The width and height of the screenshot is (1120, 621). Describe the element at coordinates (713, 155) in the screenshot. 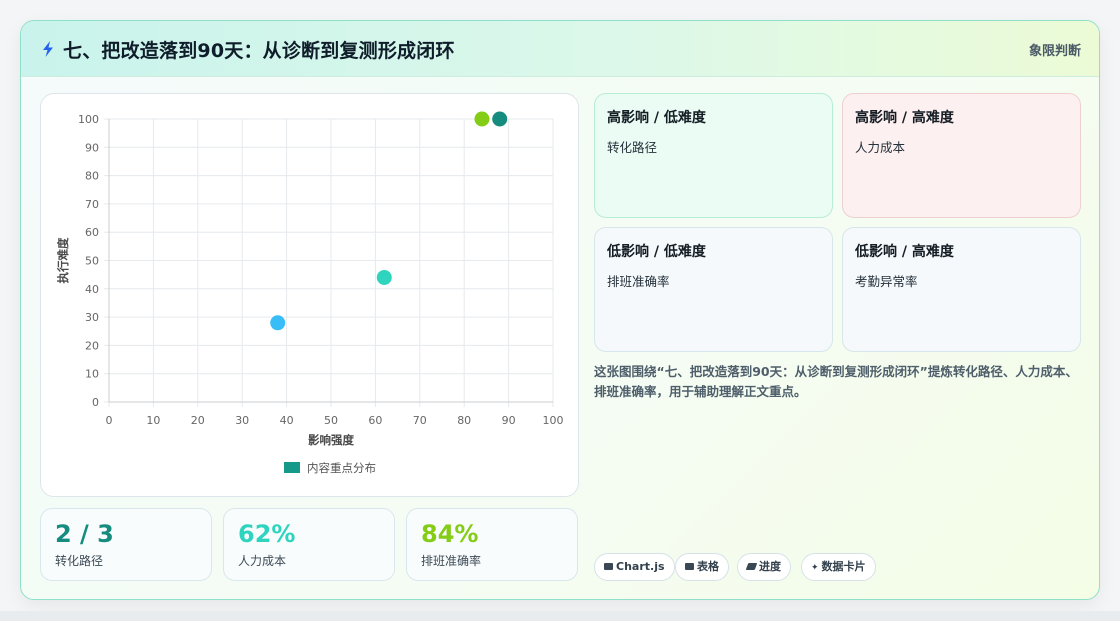

I see `quadrant-high-impact-low-difficulty: 高影响 / 低难度 转化路径` at that location.